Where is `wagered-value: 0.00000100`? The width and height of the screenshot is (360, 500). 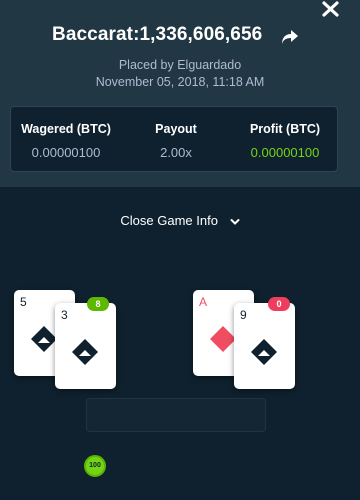
wagered-value: 0.00000100 is located at coordinates (66, 152).